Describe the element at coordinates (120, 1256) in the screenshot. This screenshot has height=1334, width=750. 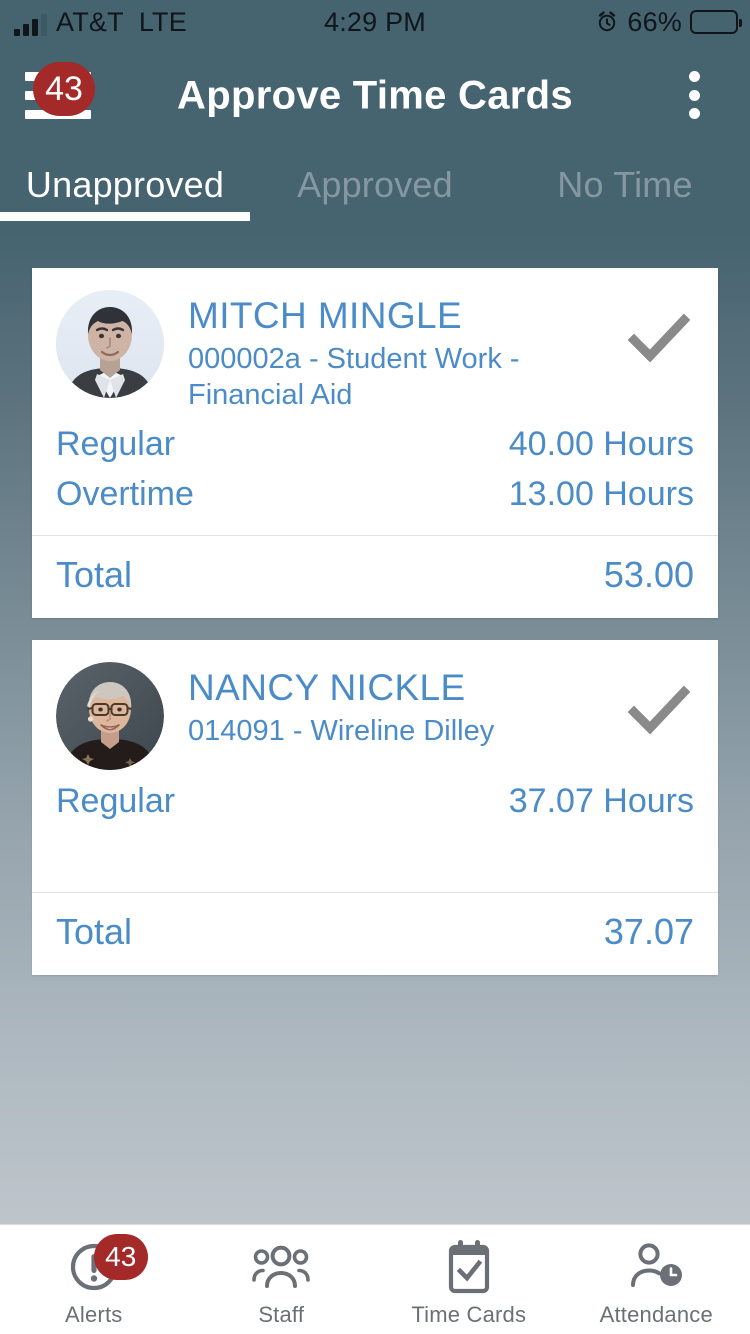
I see `alerts-count-badge: 43` at that location.